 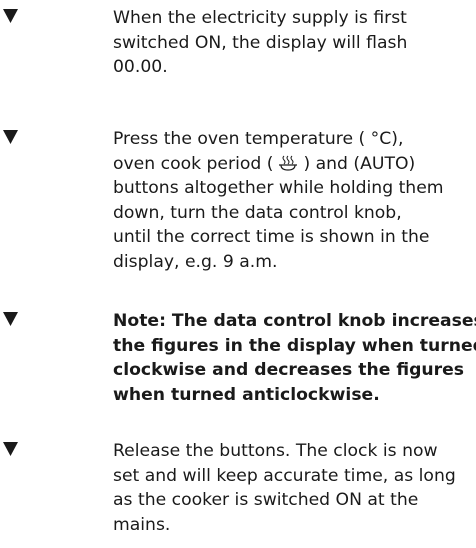 I want to click on instruction-line: as the cooker is switched ON at the, so click(x=266, y=500).